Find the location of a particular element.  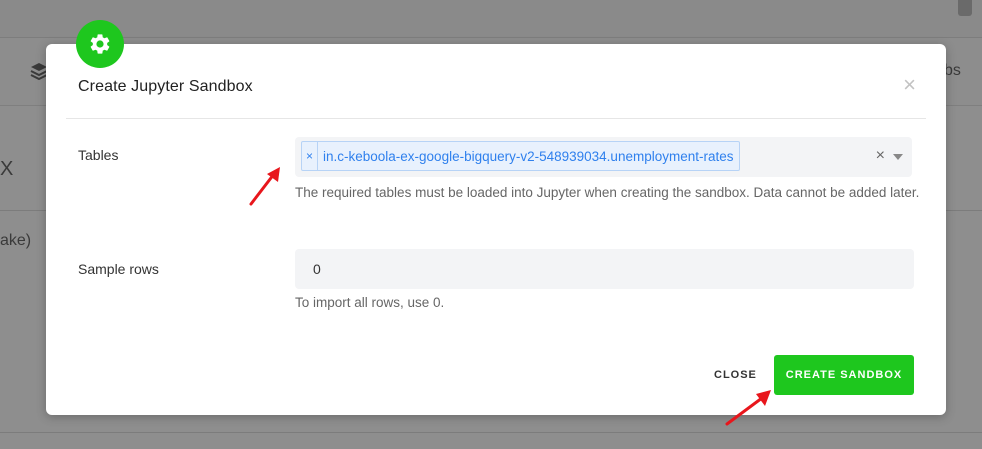

gear-icon is located at coordinates (100, 44).